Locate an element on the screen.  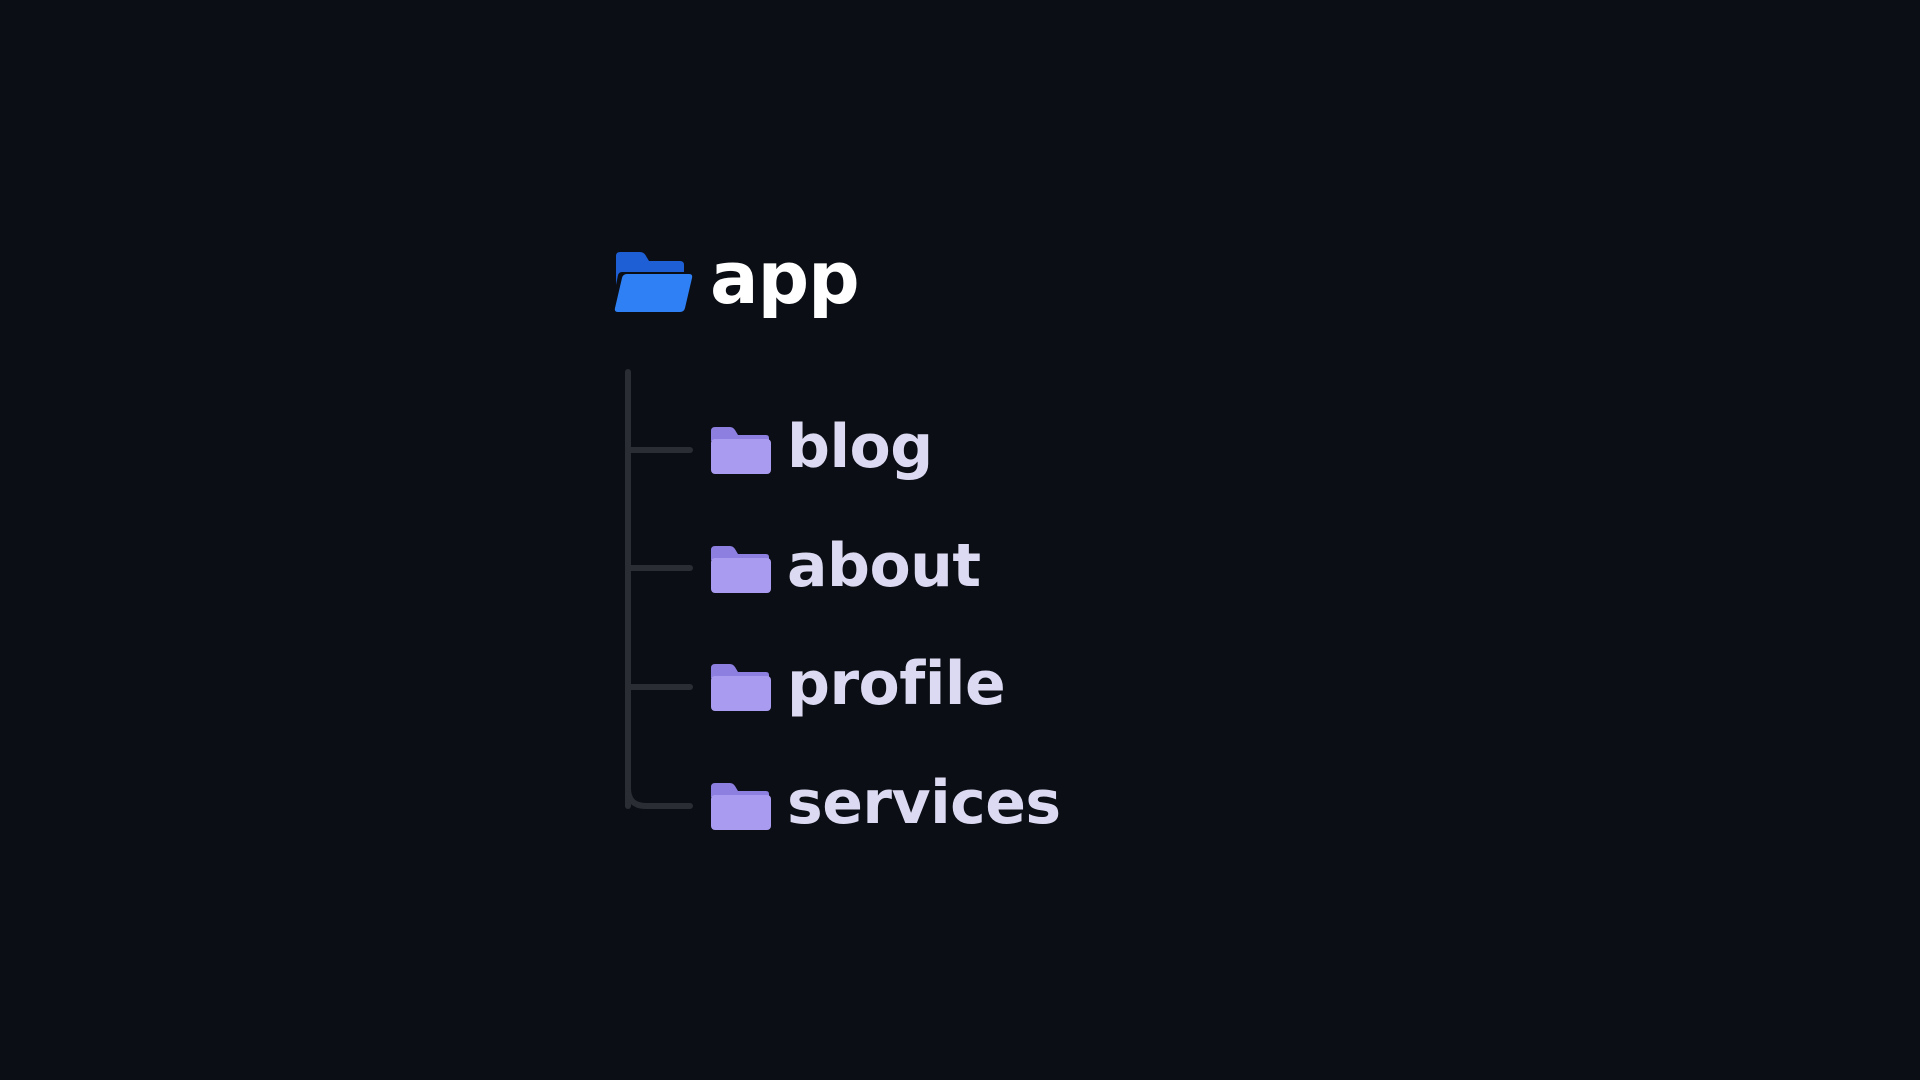
child-folder-profile: profile is located at coordinates (857, 686).